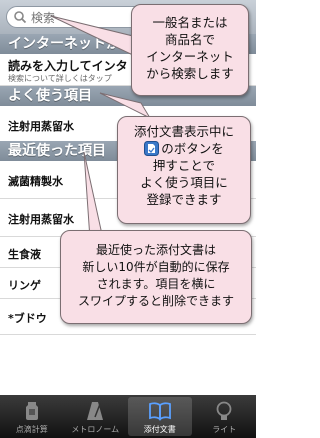 Image resolution: width=320 pixels, height=438 pixels. I want to click on balloon-line: スワイプすると削除できます, so click(155, 301).